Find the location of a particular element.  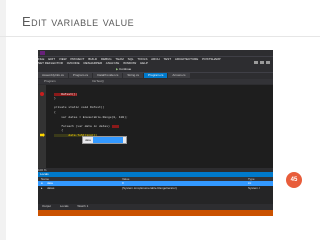

tab-arrows: Arrows.cs is located at coordinates (179, 75).